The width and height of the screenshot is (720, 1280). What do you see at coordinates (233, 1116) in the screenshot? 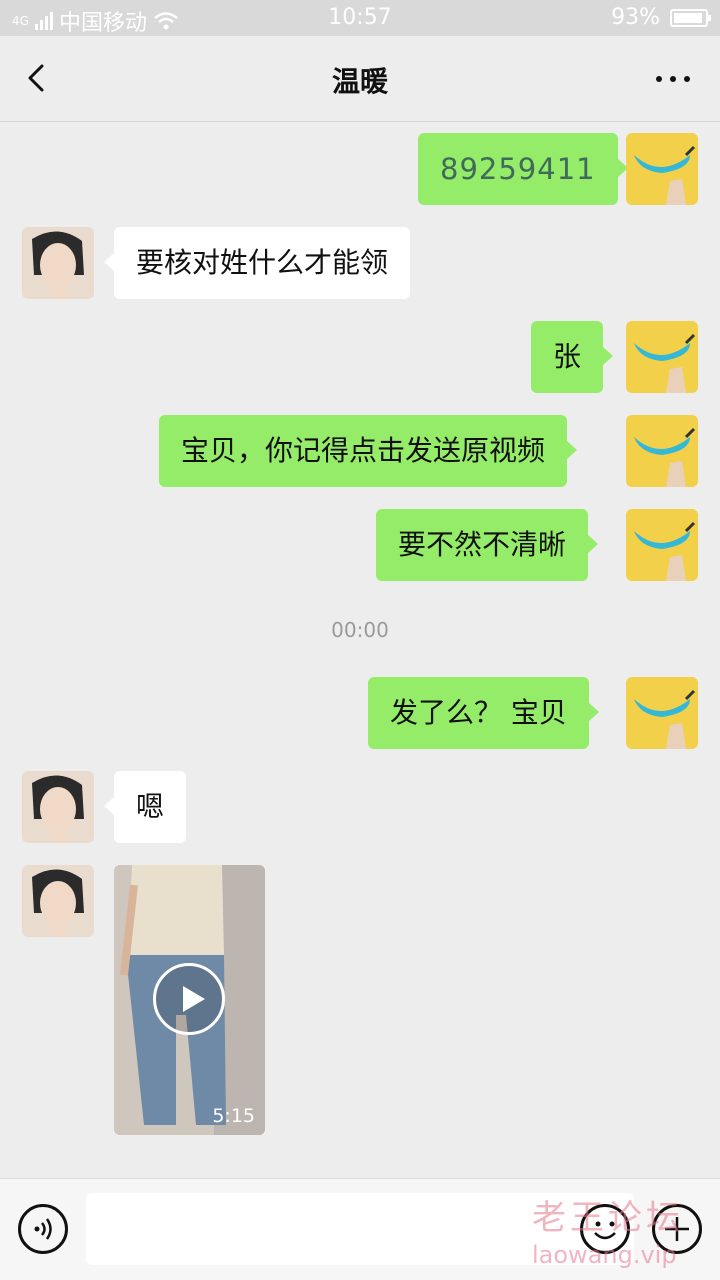
I see `video-duration: 5:15` at bounding box center [233, 1116].